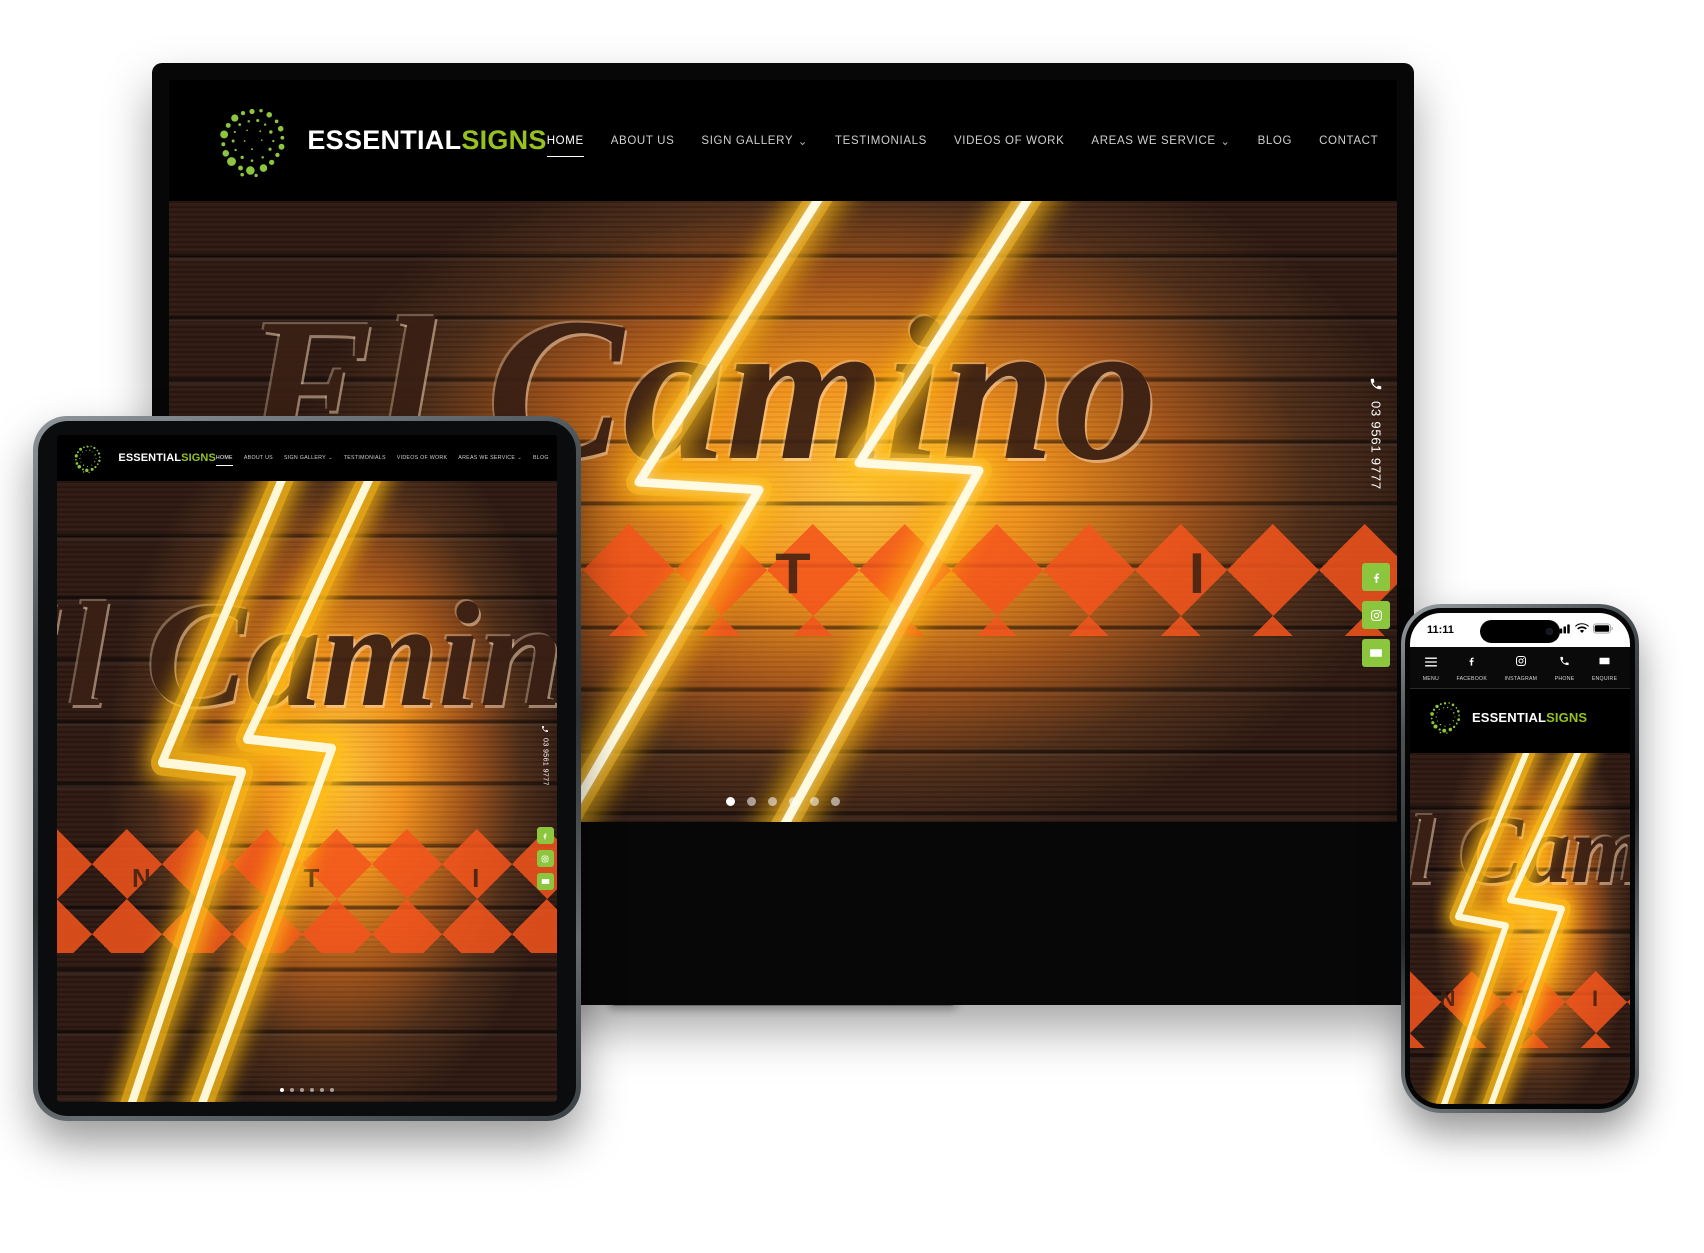 The image size is (1704, 1253). What do you see at coordinates (1564, 679) in the screenshot?
I see `phone-quicknav-label: PHONE` at bounding box center [1564, 679].